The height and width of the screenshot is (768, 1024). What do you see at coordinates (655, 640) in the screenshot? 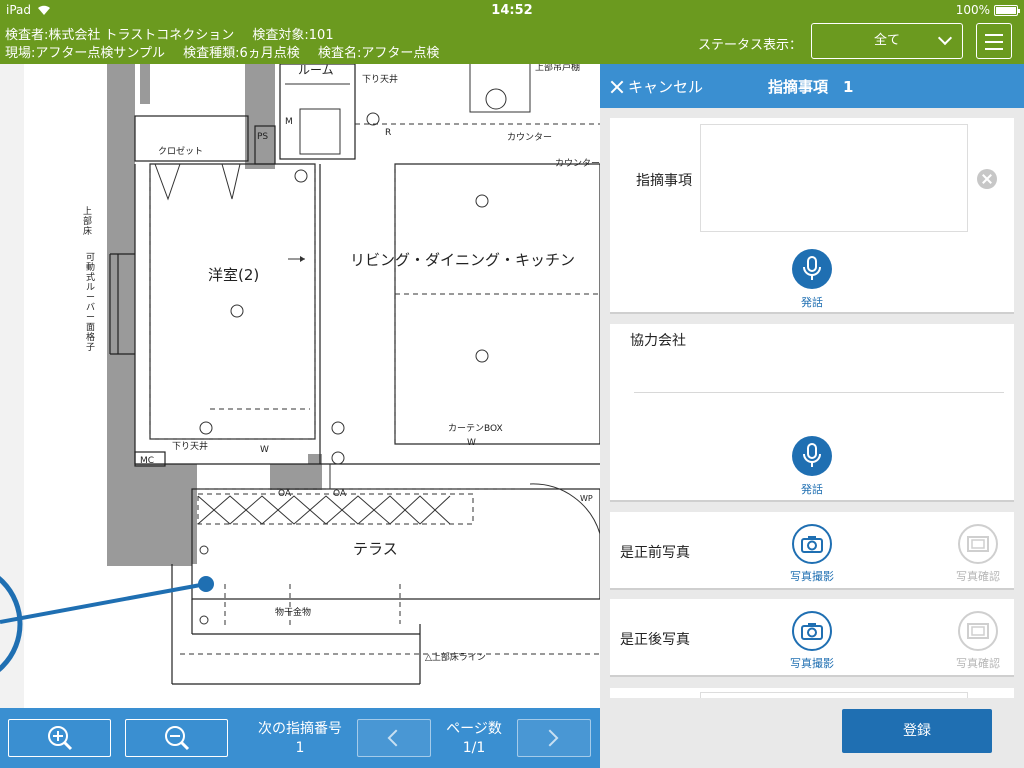
I see `after-photo-label: 是正後写真` at bounding box center [655, 640].